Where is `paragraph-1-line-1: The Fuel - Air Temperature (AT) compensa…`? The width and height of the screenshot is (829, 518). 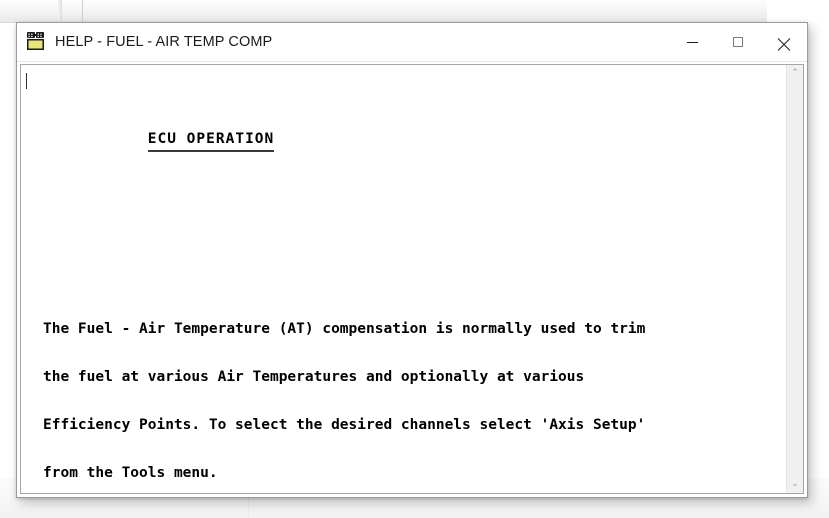
paragraph-1-line-1: The Fuel - Air Temperature (AT) compensa… is located at coordinates (344, 329).